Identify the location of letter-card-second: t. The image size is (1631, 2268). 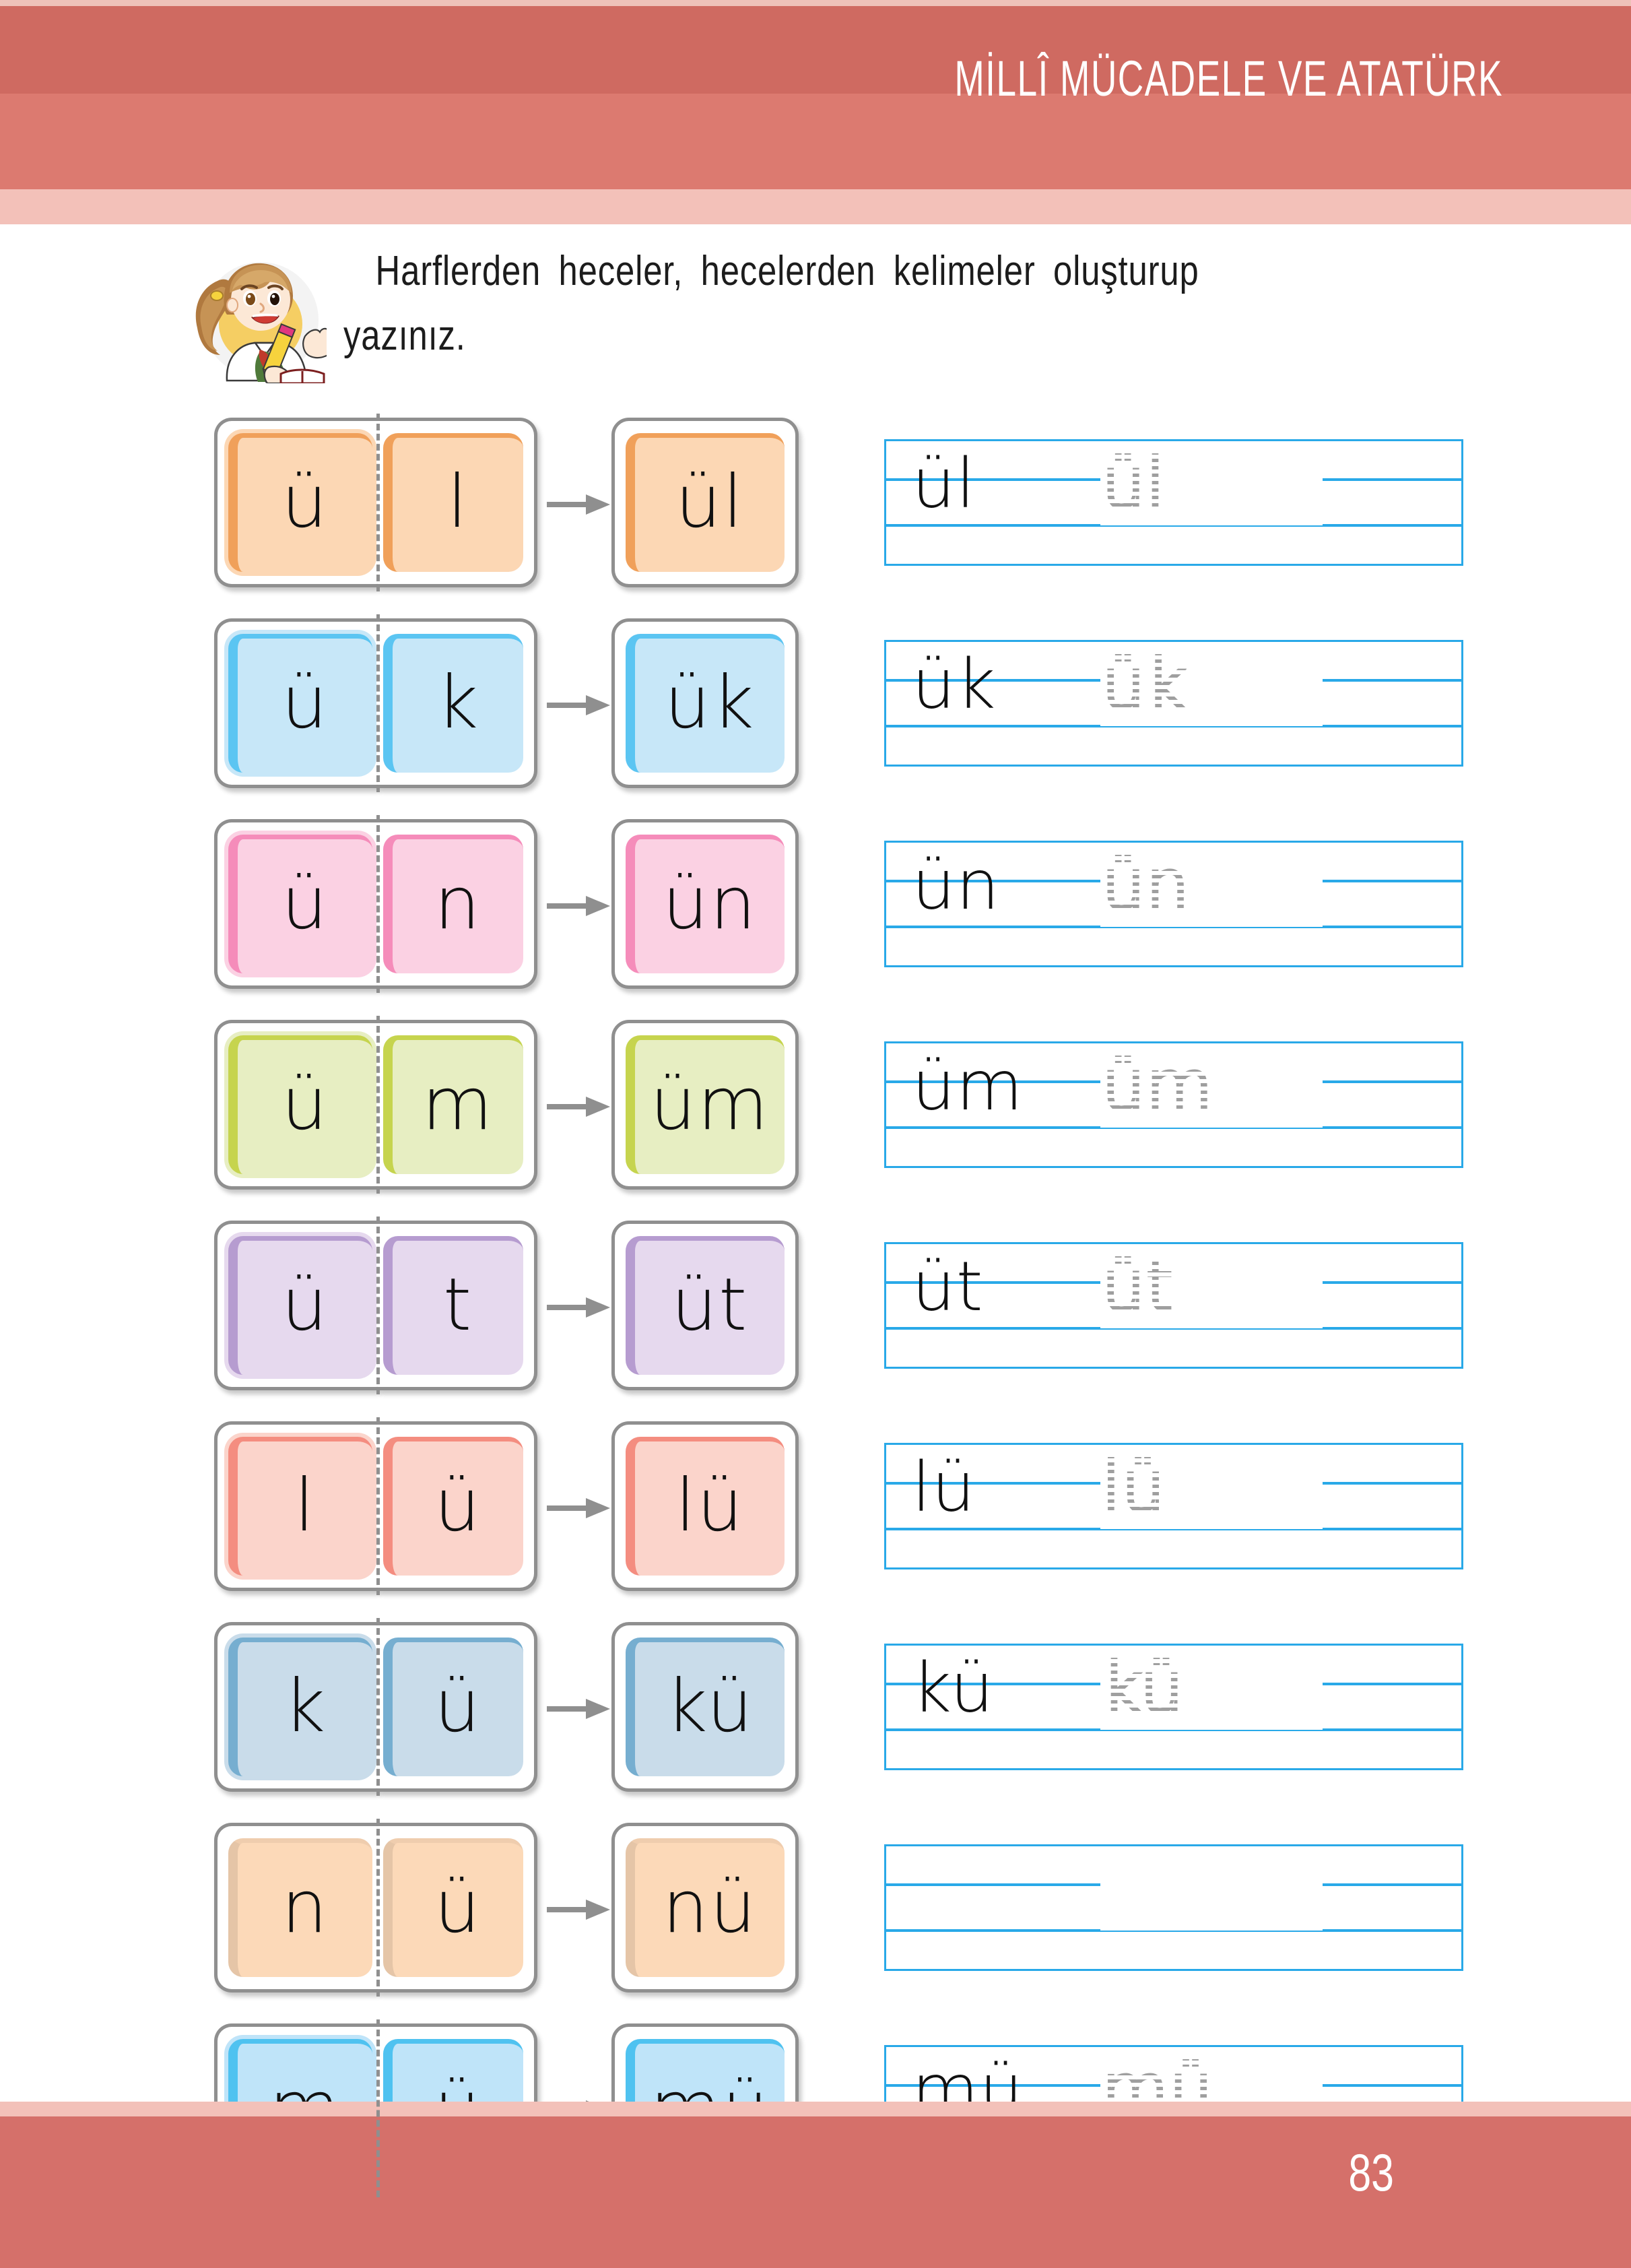
(457, 1305).